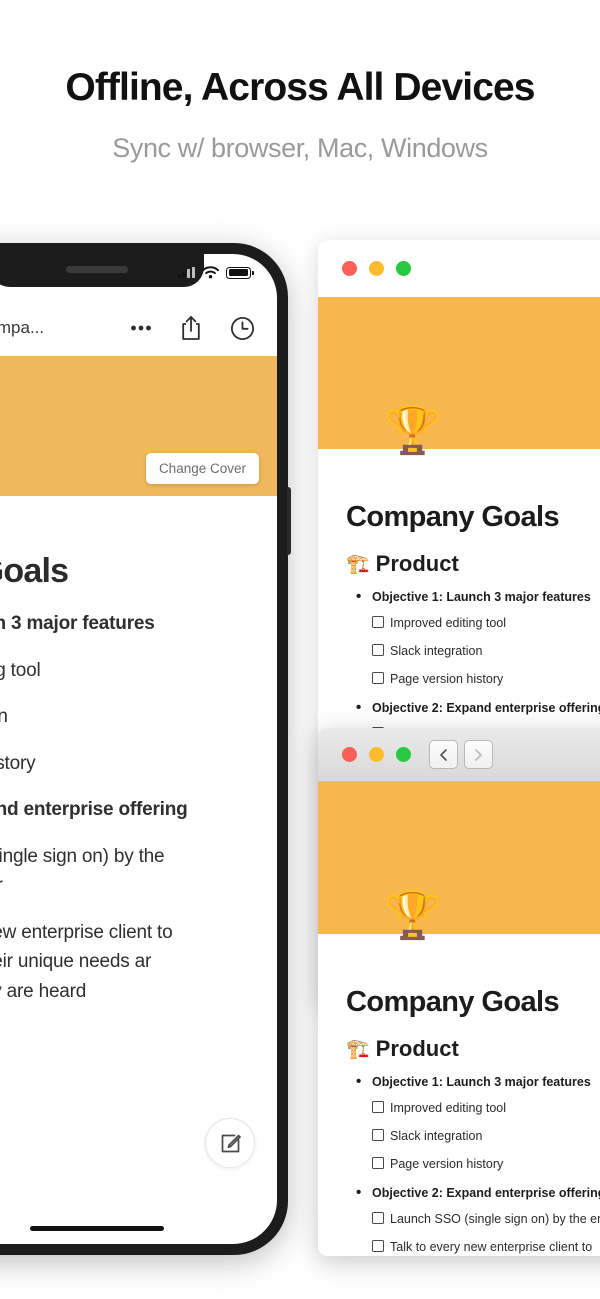 This screenshot has height=1299, width=600. I want to click on compose-edit-icon, so click(231, 1143).